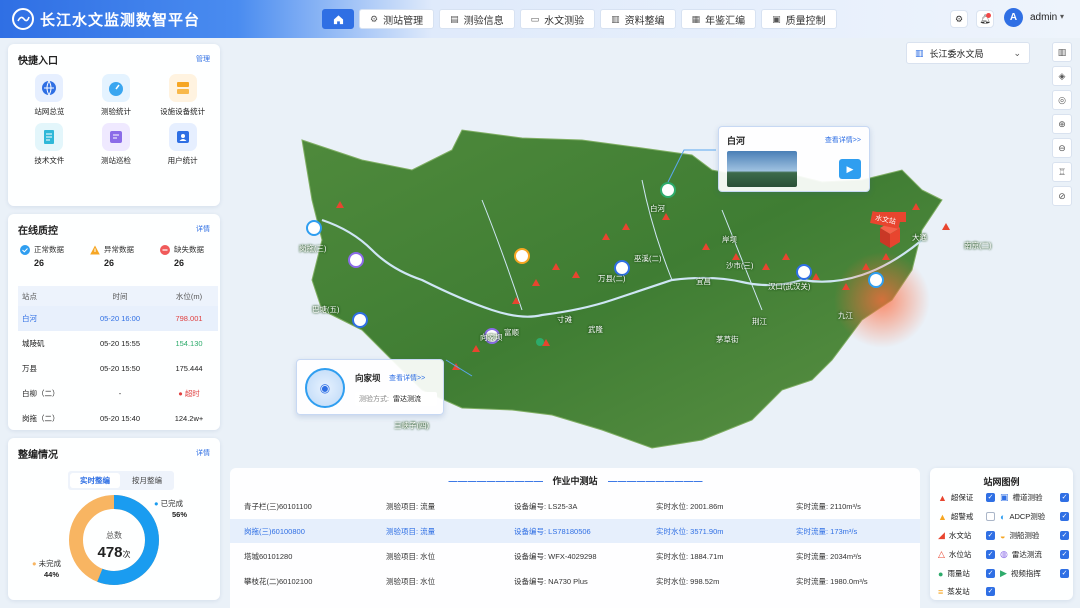 The height and width of the screenshot is (608, 1080). I want to click on tab-monthly: 按月整编, so click(147, 480).